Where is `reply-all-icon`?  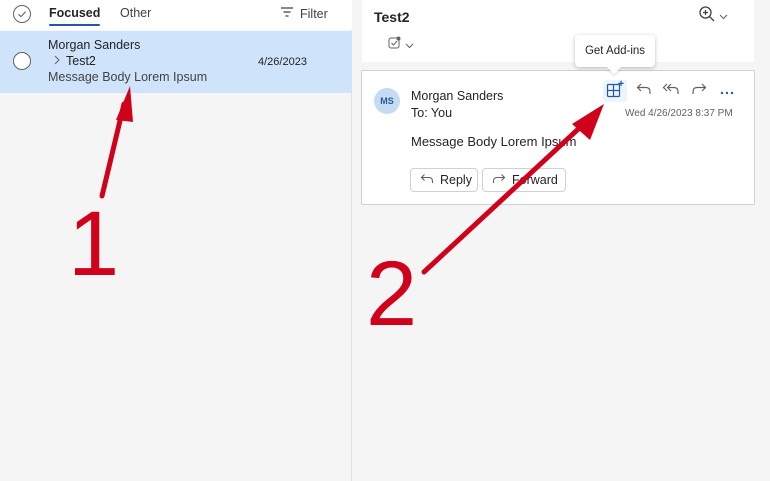
reply-all-icon is located at coordinates (671, 91).